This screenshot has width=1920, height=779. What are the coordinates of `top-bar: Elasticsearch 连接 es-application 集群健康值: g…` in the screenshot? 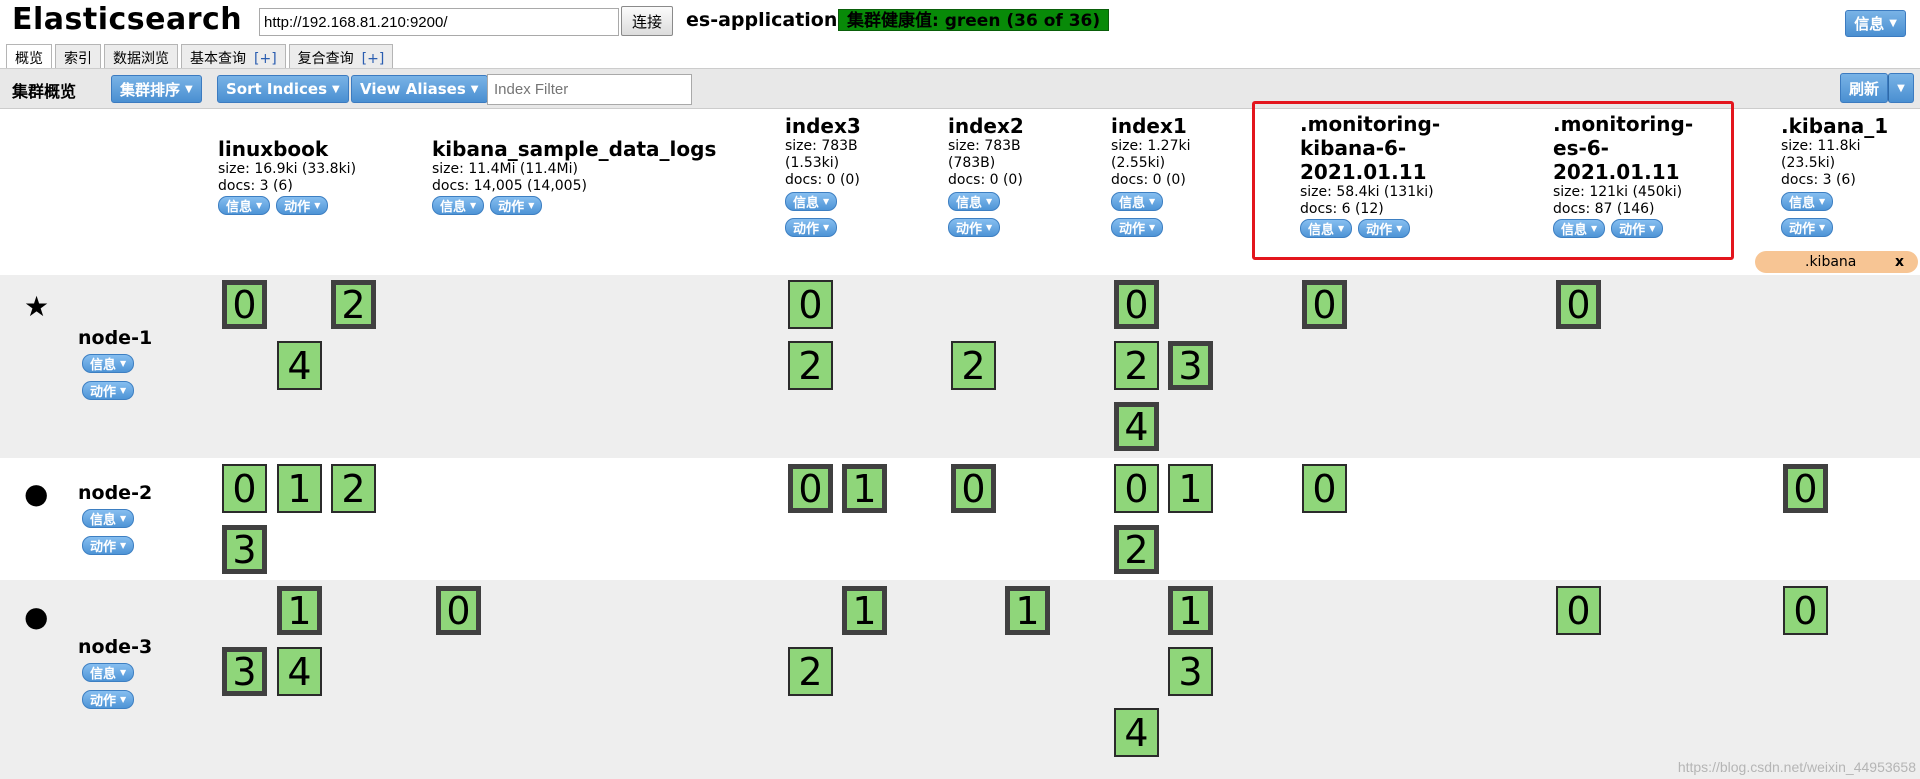 It's located at (960, 22).